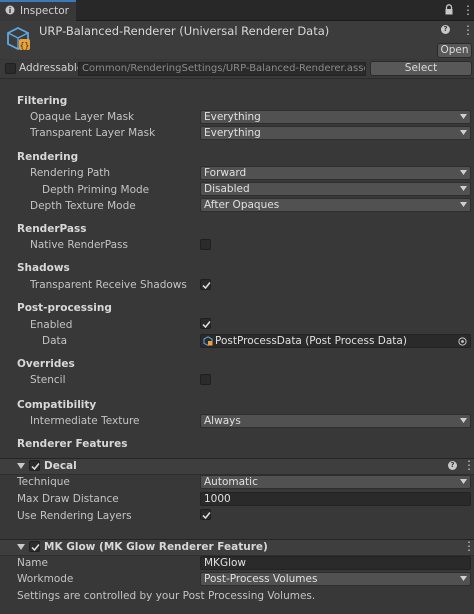  Describe the element at coordinates (32, 563) in the screenshot. I see `mkglow-name-label: Name` at that location.